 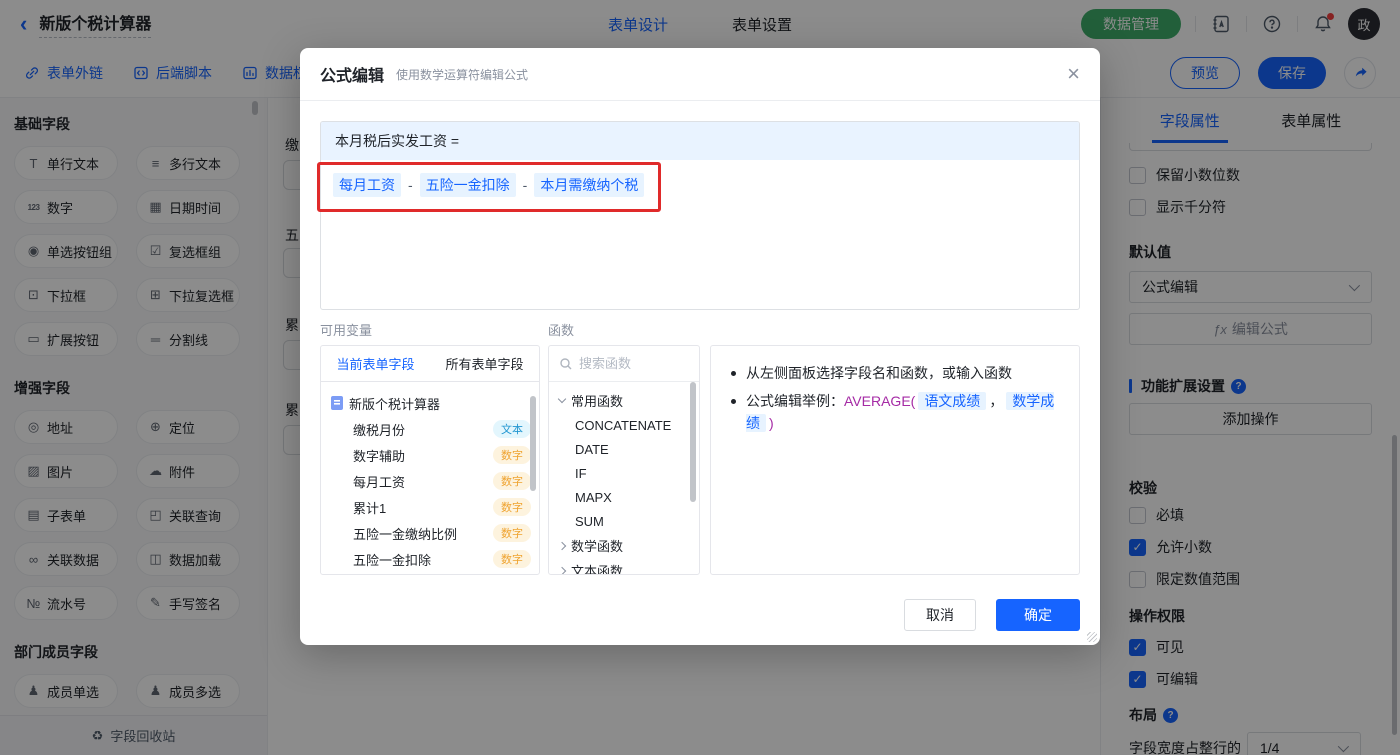 What do you see at coordinates (431, 455) in the screenshot?
I see `variable-row: 数字辅助 数字` at bounding box center [431, 455].